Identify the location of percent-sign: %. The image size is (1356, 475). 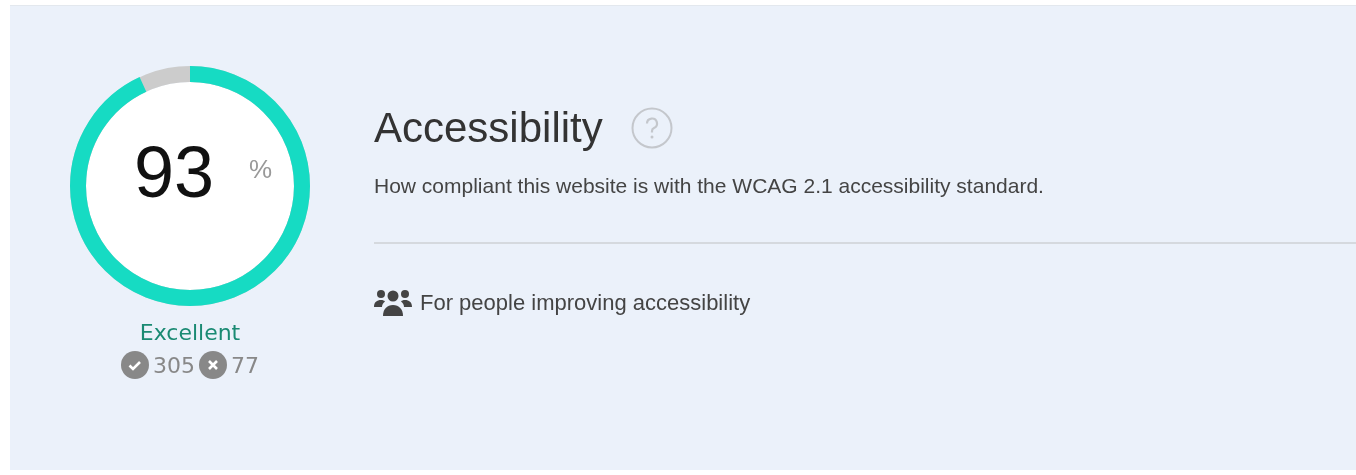
(261, 169).